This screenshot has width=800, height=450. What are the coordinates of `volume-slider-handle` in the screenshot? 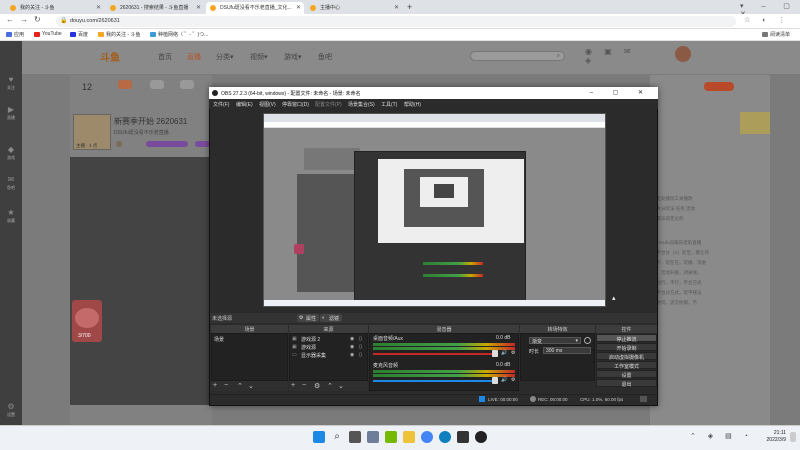 It's located at (495, 380).